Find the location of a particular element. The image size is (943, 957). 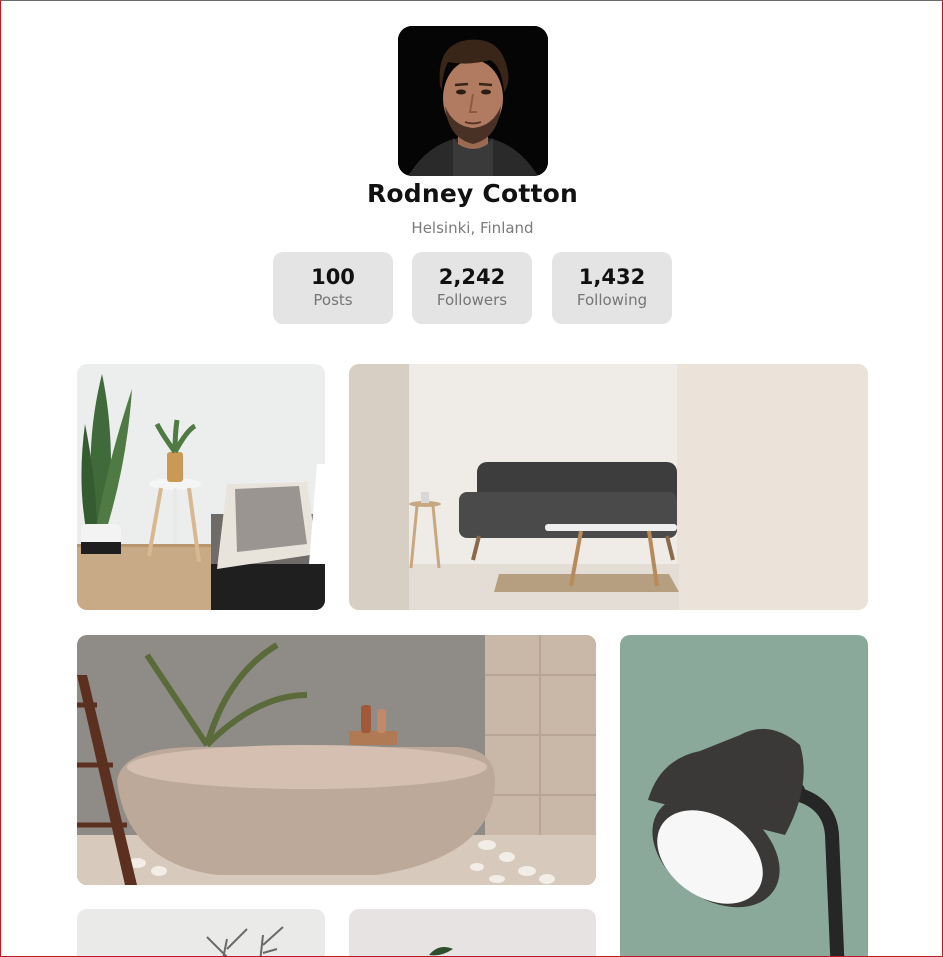

gallery-item-bathtub is located at coordinates (336, 760).